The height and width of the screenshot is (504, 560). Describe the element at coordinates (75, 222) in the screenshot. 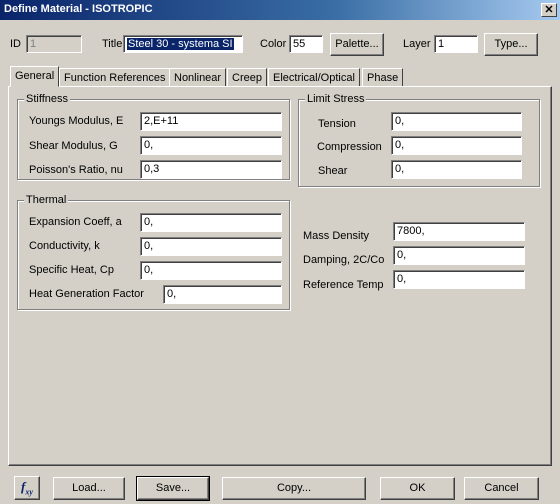

I see `expansion-coeff-label: Expansion Coeff, a` at that location.